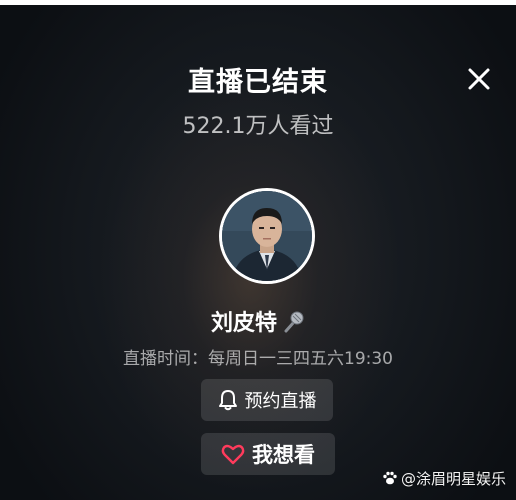  I want to click on close-button, so click(479, 79).